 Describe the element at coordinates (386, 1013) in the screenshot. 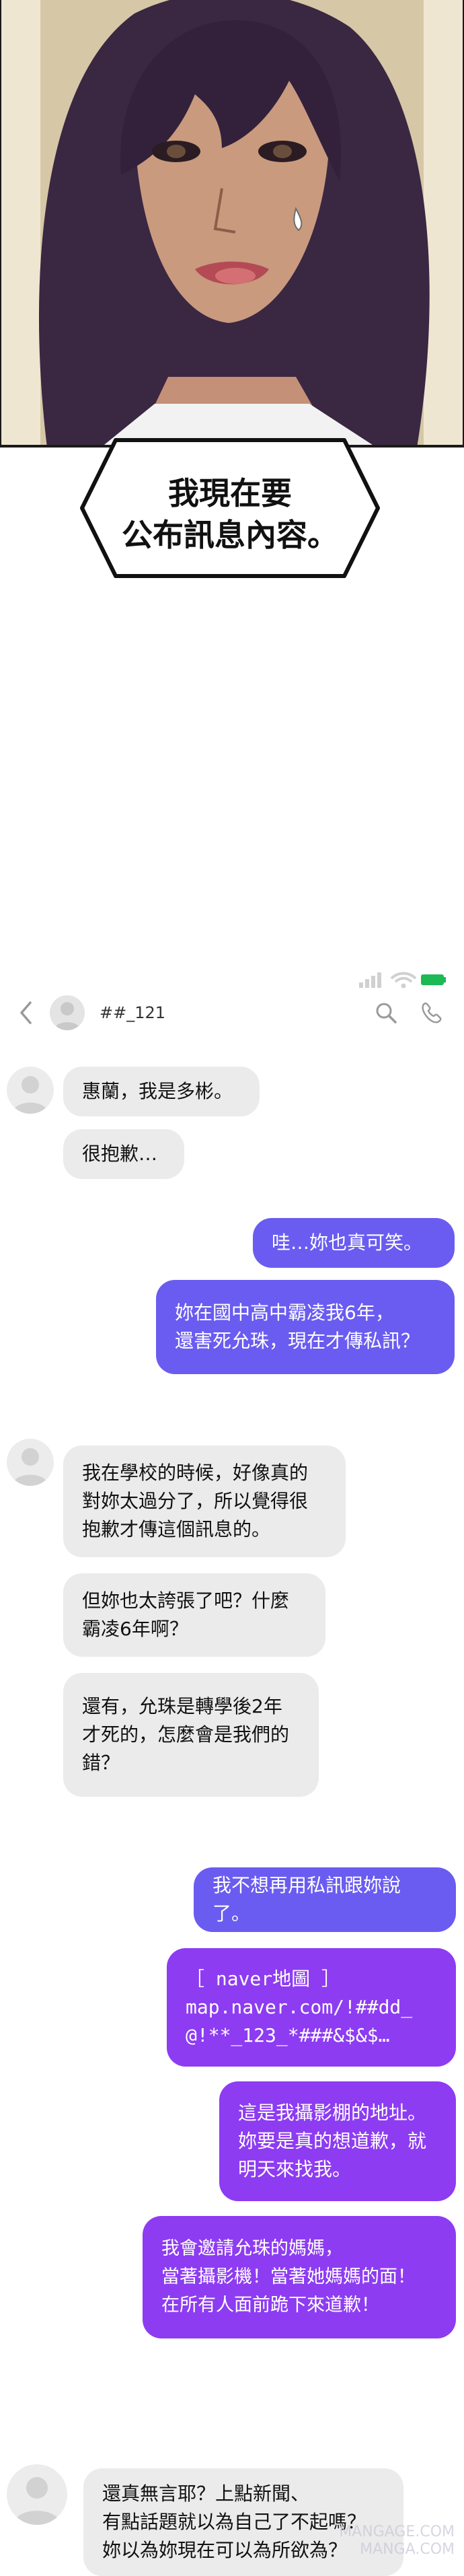

I see `search-icon` at that location.